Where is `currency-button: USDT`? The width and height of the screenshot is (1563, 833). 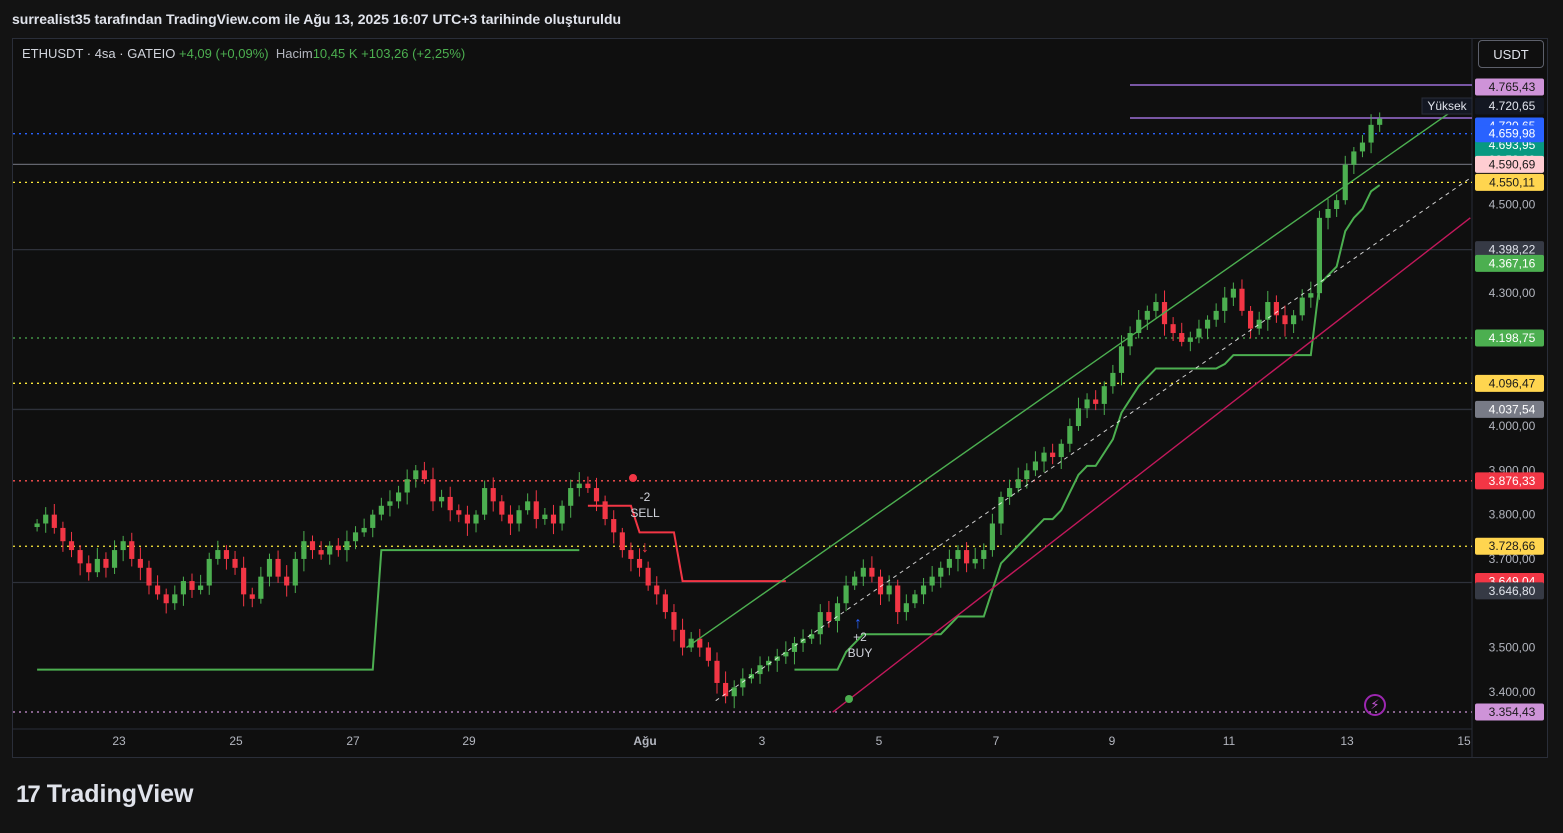
currency-button: USDT is located at coordinates (1511, 54).